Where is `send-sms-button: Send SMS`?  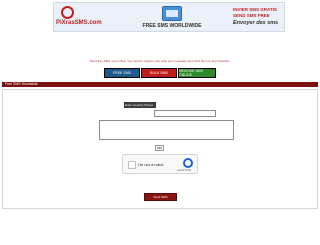
send-sms-button: Send SMS is located at coordinates (160, 197).